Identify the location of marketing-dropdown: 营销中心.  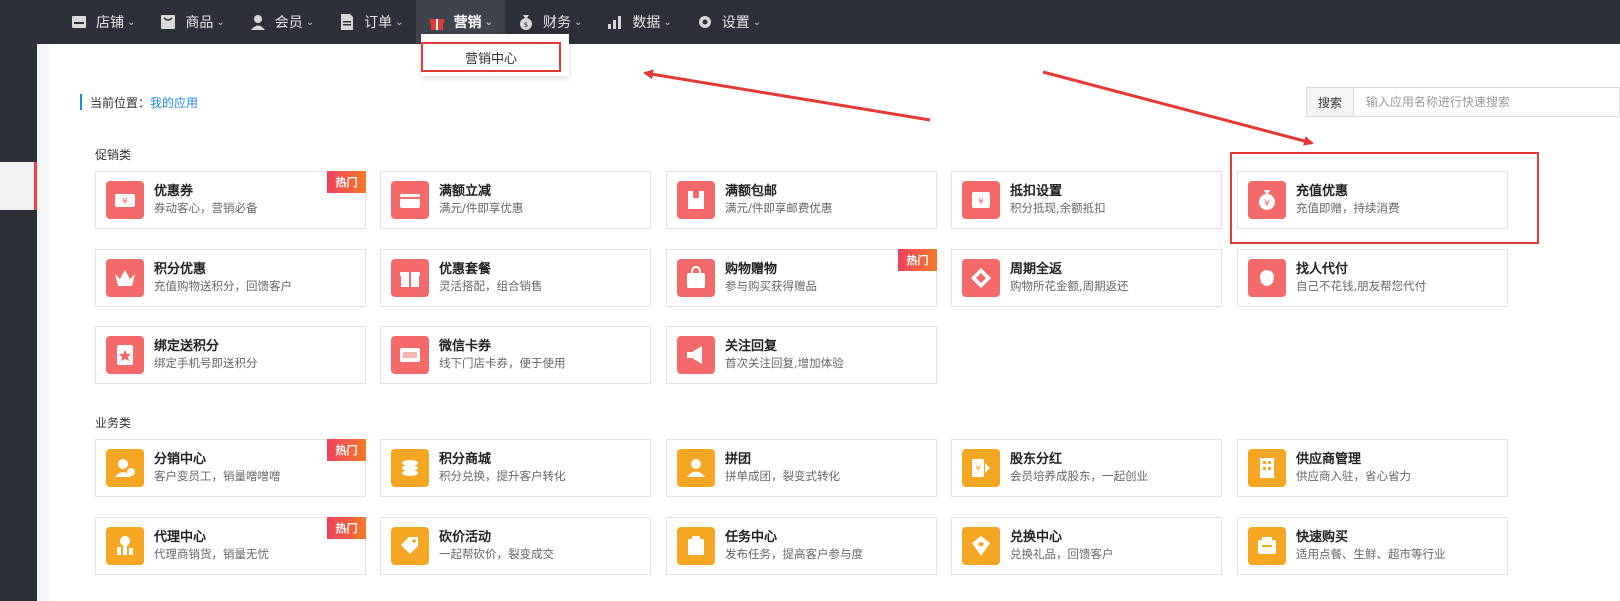
(495, 55).